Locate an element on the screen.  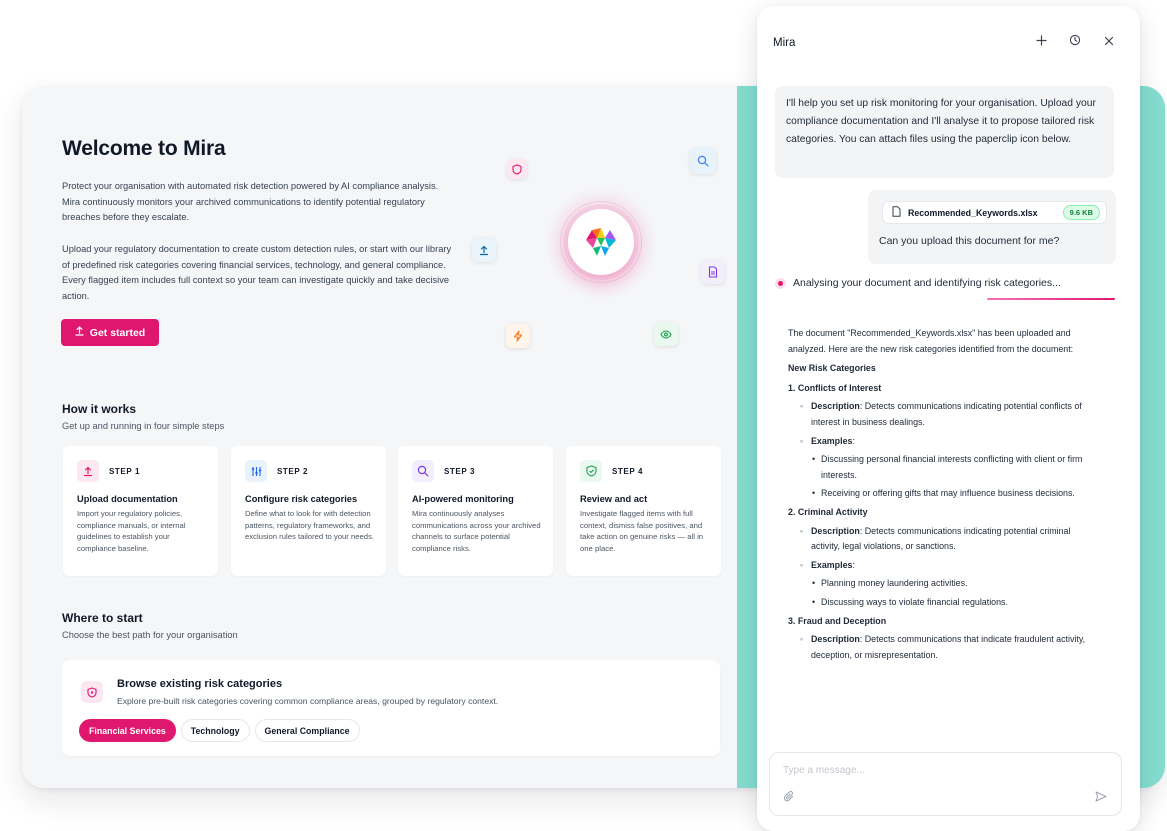
category-number: 3. is located at coordinates (792, 620).